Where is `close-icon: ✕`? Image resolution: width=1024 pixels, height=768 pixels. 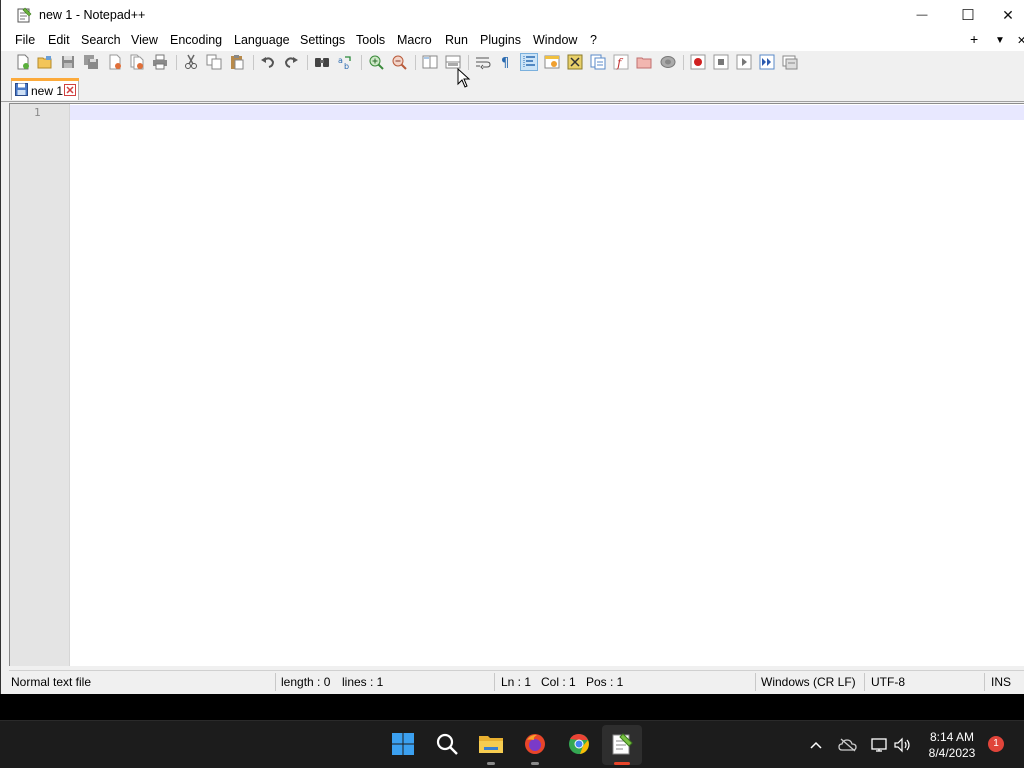
close-icon: ✕ is located at coordinates (1008, 14).